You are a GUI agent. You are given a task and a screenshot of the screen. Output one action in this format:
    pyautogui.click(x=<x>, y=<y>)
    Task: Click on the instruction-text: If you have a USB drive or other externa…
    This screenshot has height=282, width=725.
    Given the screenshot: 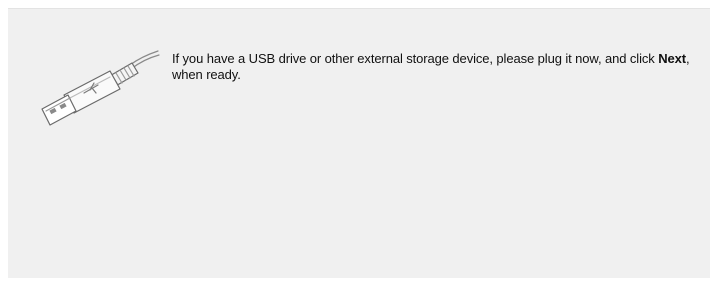 What is the action you would take?
    pyautogui.click(x=442, y=67)
    